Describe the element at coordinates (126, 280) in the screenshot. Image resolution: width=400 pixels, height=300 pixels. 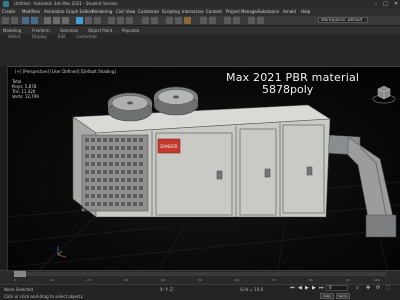
I see `timeline-tick: 30` at that location.